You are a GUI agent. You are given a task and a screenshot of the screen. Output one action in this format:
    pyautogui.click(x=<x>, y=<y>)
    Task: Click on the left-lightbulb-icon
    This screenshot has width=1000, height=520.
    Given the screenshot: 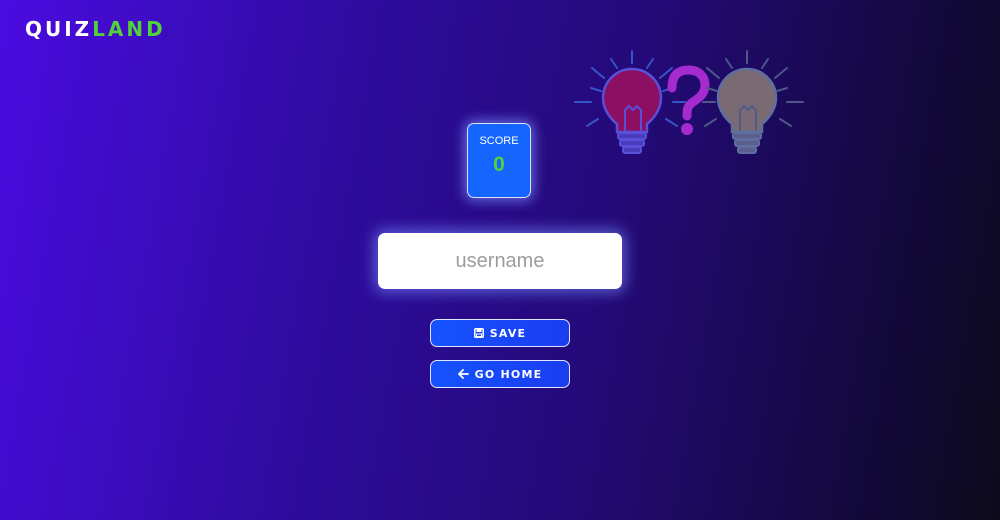 What is the action you would take?
    pyautogui.click(x=630, y=102)
    